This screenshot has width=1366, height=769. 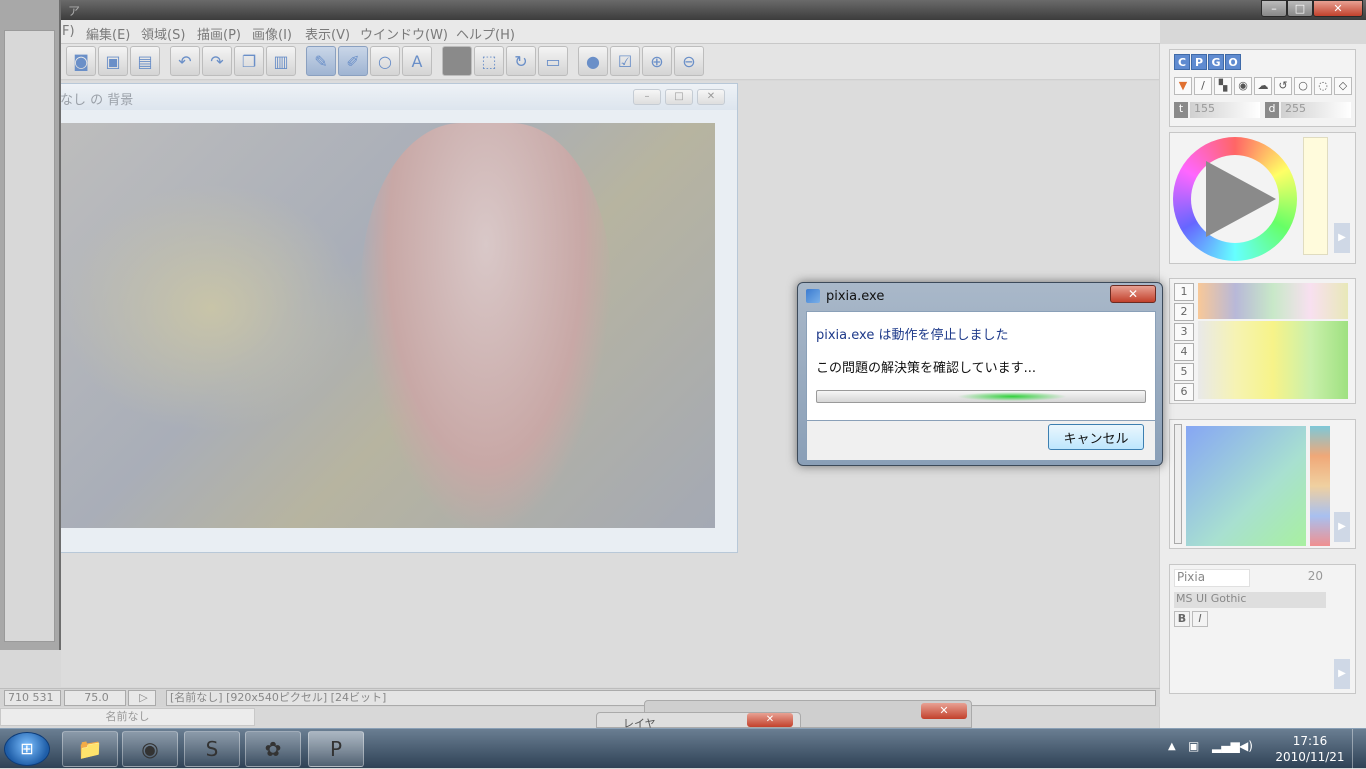 What do you see at coordinates (1199, 62) in the screenshot?
I see `tab-p: P` at bounding box center [1199, 62].